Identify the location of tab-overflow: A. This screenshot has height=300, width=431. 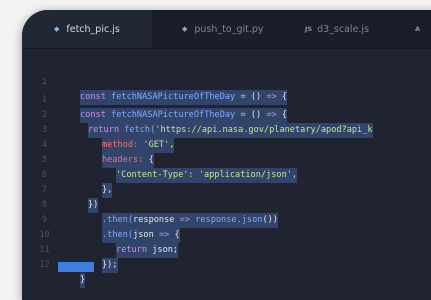
(420, 29).